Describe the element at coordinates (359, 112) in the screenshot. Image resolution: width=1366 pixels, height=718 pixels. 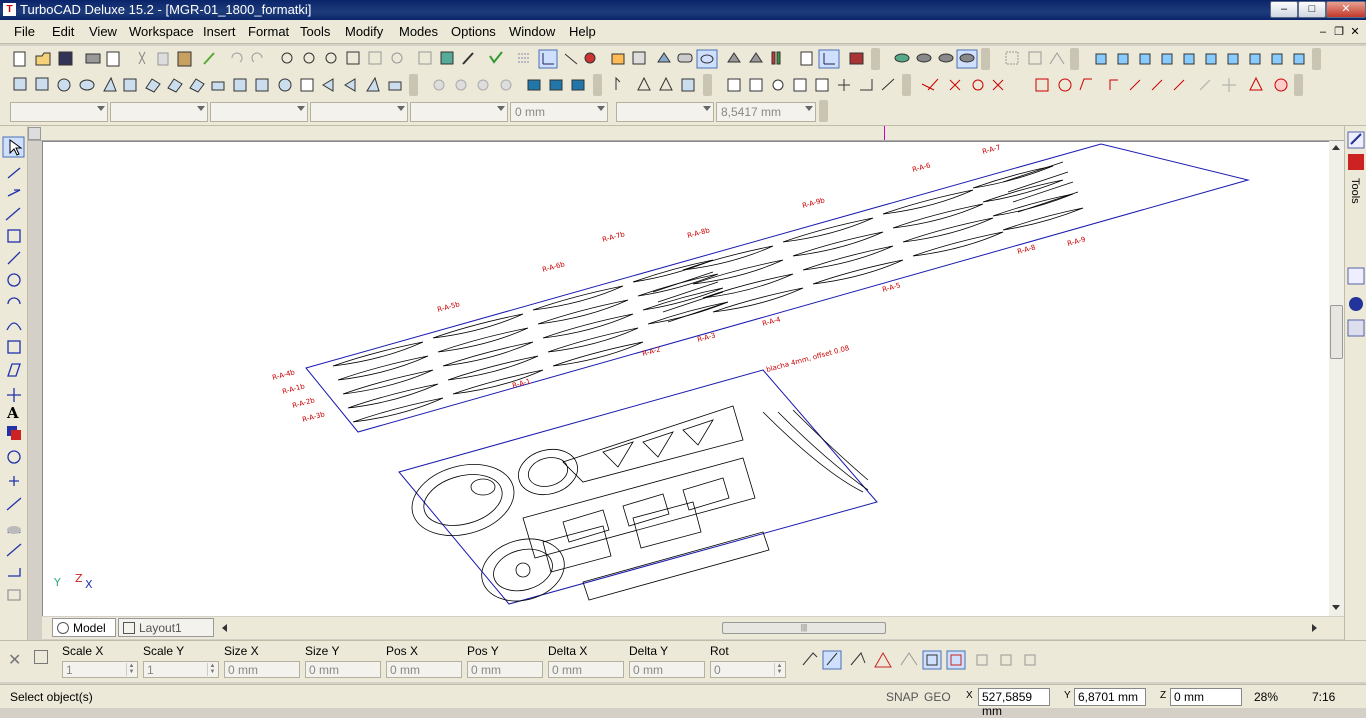
I see `line-width-combo` at that location.